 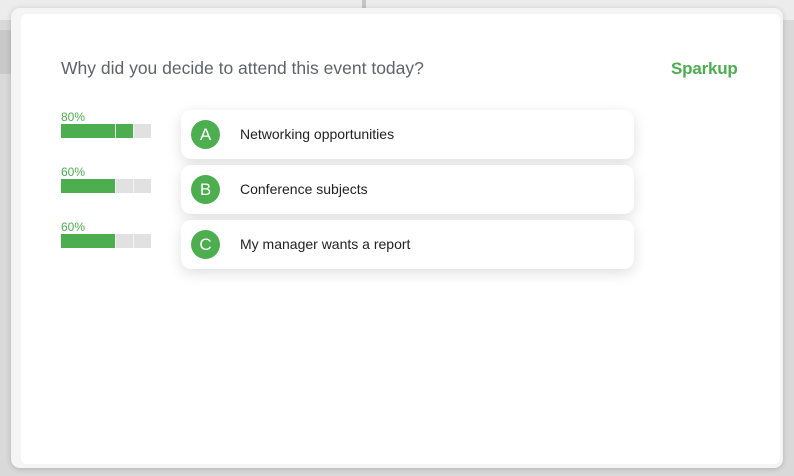 What do you see at coordinates (205, 189) in the screenshot?
I see `option-letter-badge-b: B` at bounding box center [205, 189].